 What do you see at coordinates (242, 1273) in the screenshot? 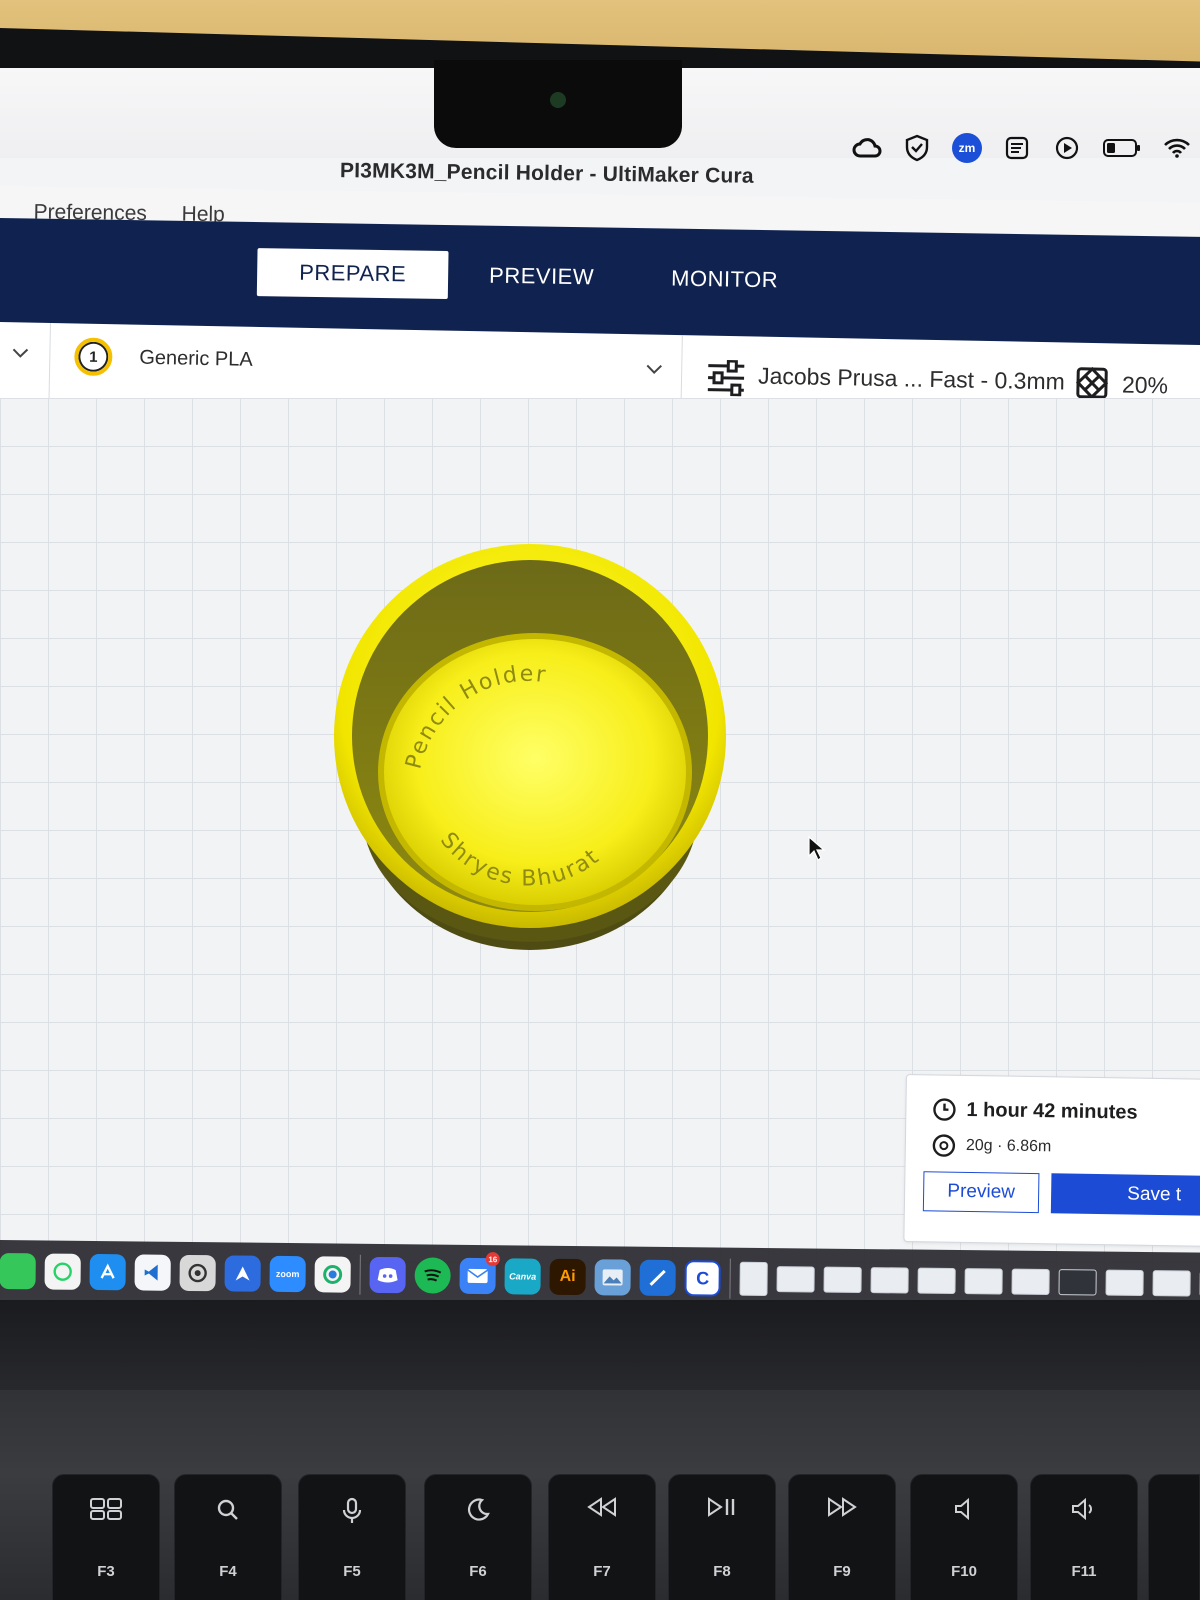
I see `arc-icon` at bounding box center [242, 1273].